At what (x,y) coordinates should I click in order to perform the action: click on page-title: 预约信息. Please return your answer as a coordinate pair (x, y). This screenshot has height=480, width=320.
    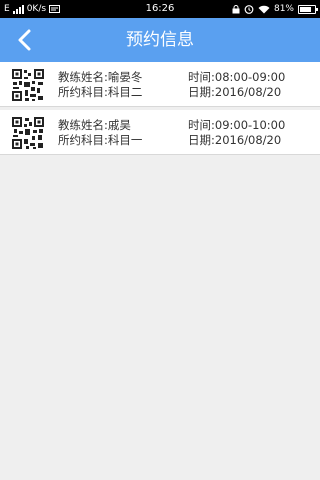
    Looking at the image, I should click on (160, 40).